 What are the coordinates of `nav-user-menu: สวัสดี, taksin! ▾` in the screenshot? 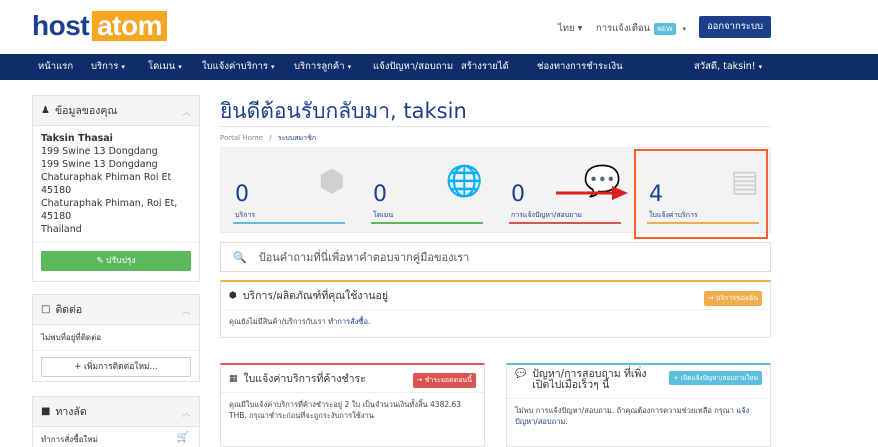 It's located at (728, 67).